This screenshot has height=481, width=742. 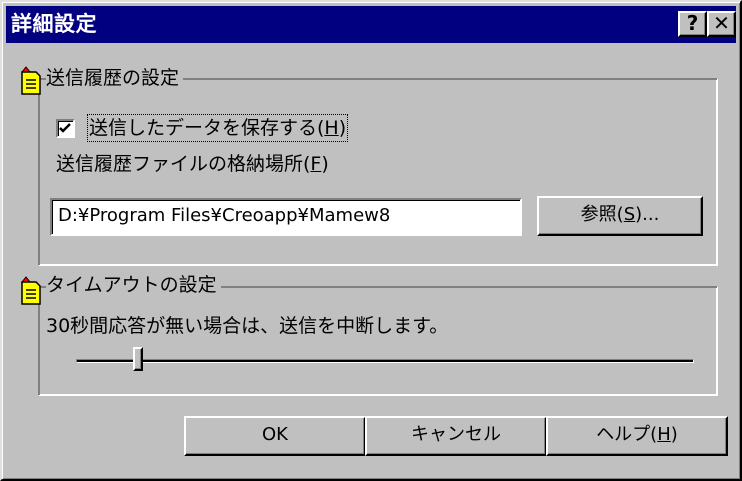 What do you see at coordinates (138, 359) in the screenshot?
I see `timeout-slider-thumb` at bounding box center [138, 359].